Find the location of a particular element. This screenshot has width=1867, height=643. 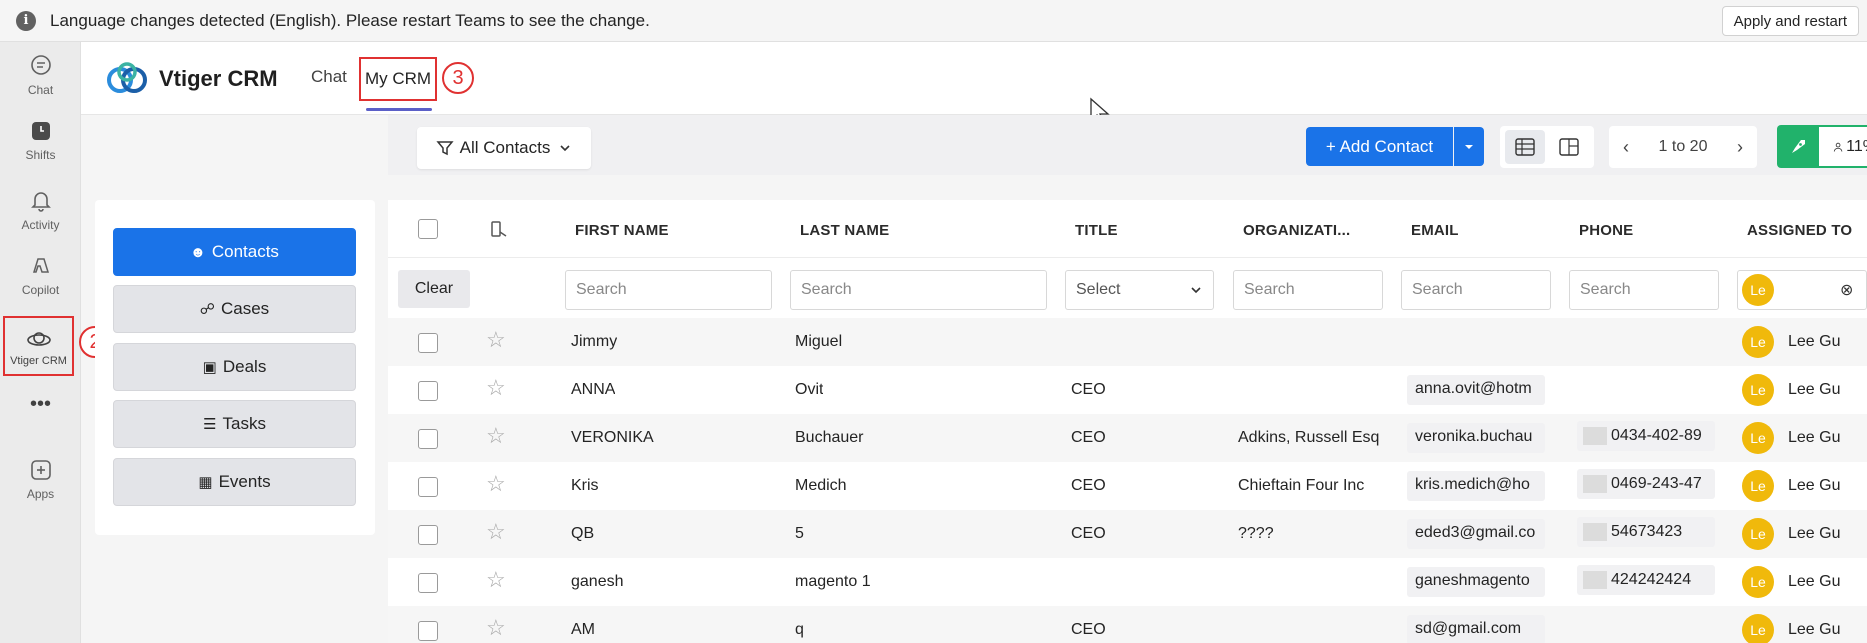

assigned-to-filter: Le ⊗ is located at coordinates (1802, 290).